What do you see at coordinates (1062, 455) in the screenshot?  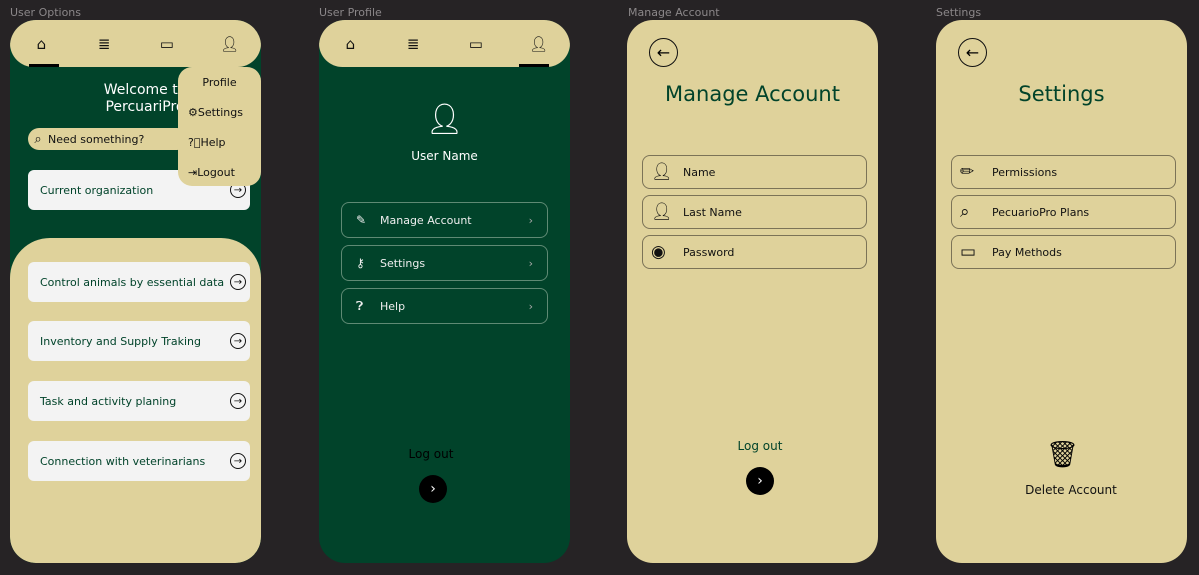 I see `trash-icon: 🗑︎` at bounding box center [1062, 455].